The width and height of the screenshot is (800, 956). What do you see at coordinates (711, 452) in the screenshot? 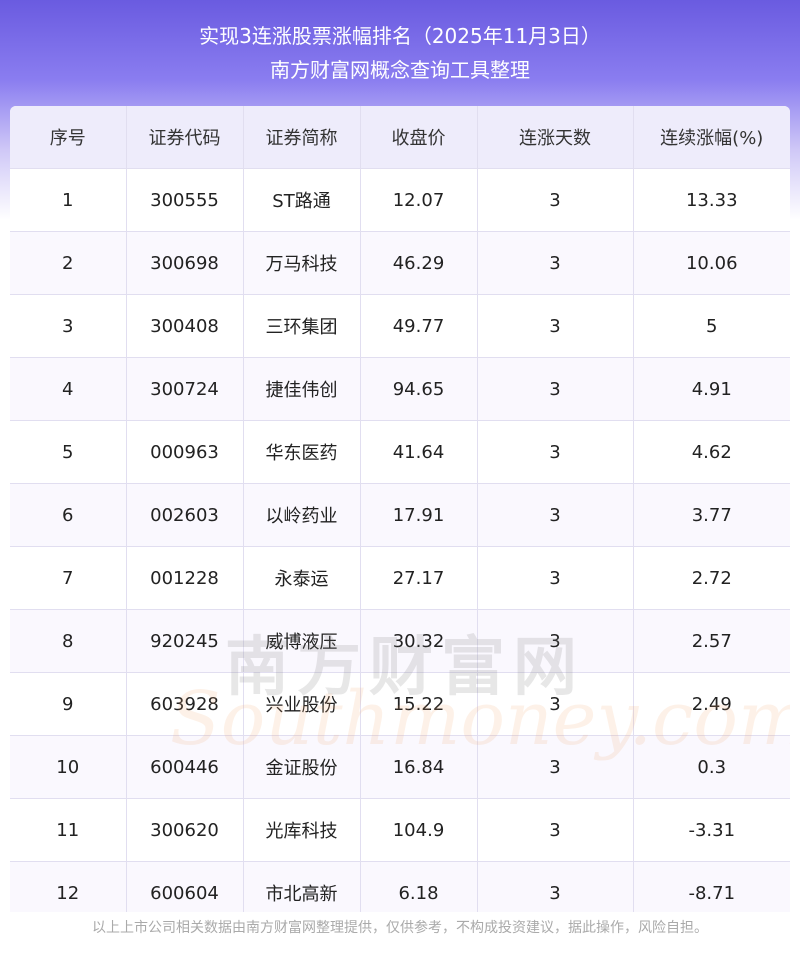
I see `cell-cumulative-gain: 4.62` at bounding box center [711, 452].